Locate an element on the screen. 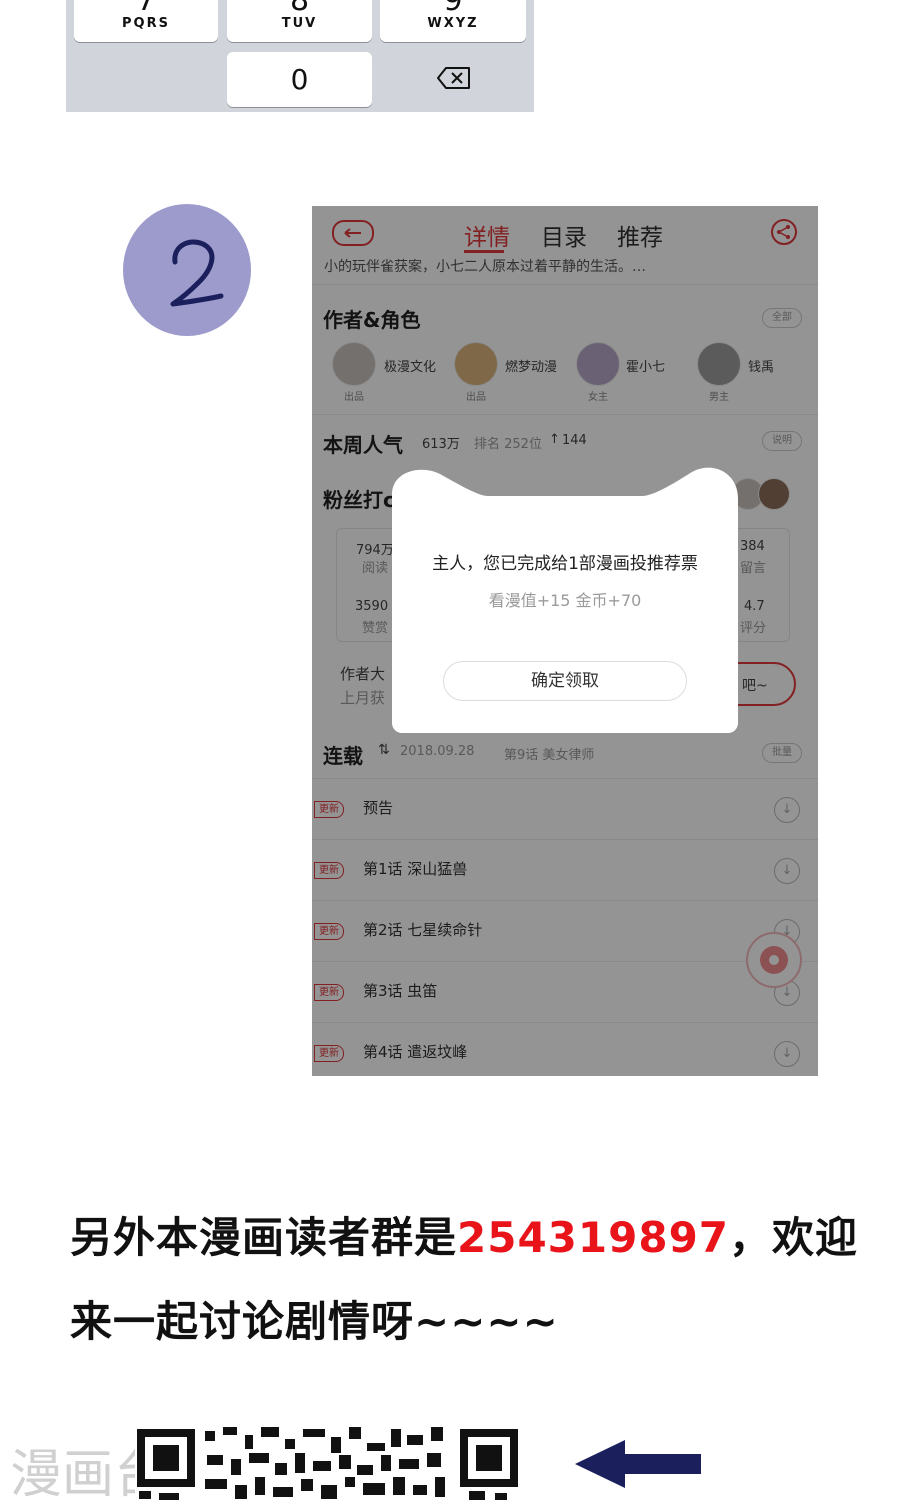  group-number: 254319897 is located at coordinates (593, 1237).